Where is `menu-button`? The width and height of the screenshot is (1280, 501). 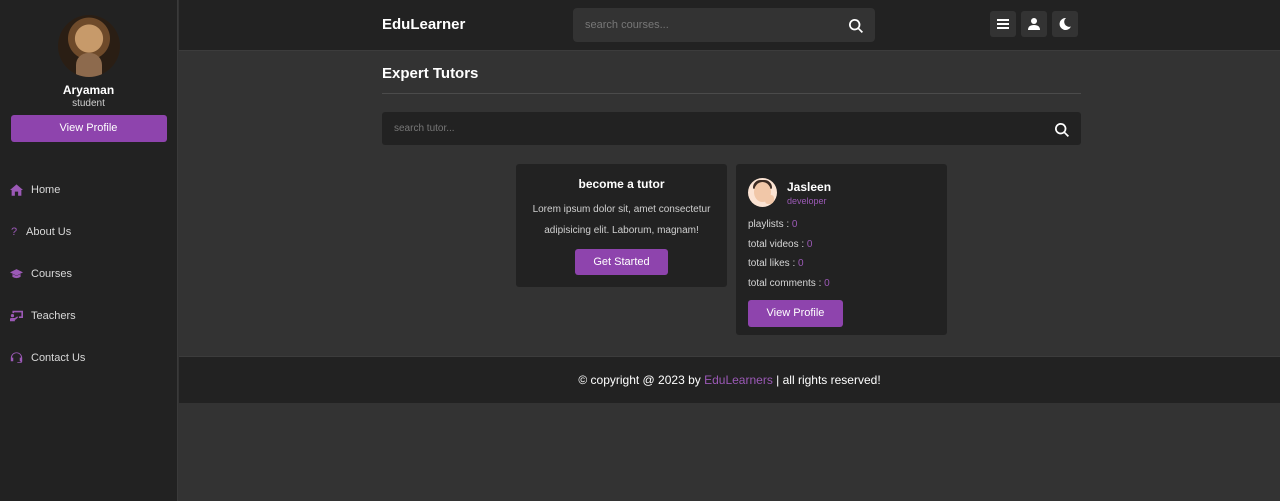 menu-button is located at coordinates (1003, 24).